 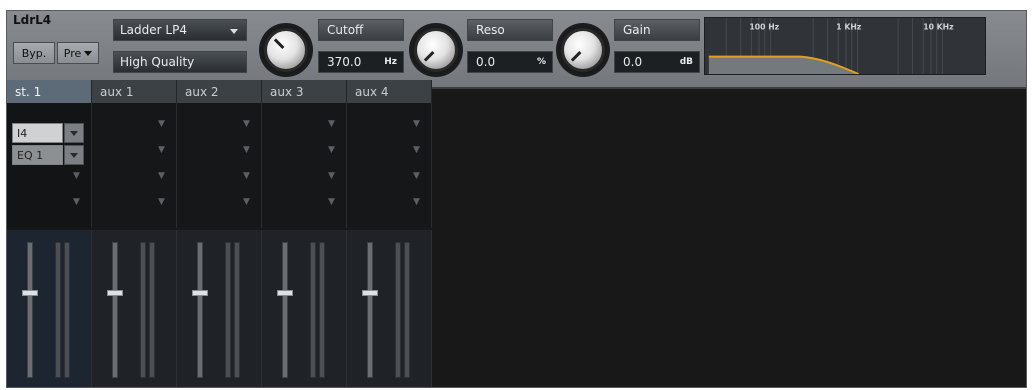 What do you see at coordinates (686, 62) in the screenshot?
I see `gain-unit: dB` at bounding box center [686, 62].